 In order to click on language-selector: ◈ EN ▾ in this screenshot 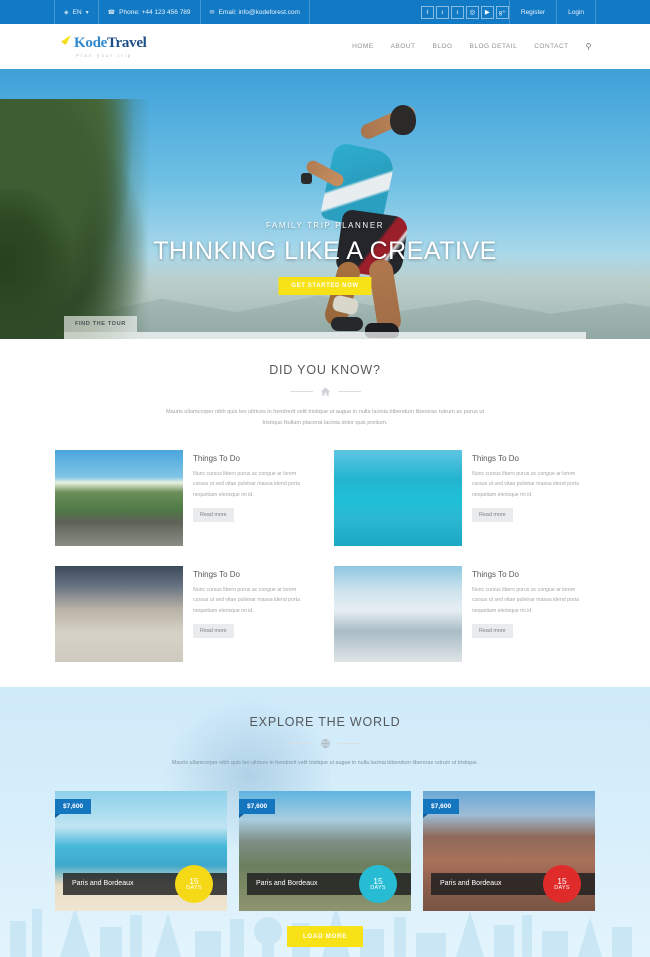, I will do `click(76, 12)`.